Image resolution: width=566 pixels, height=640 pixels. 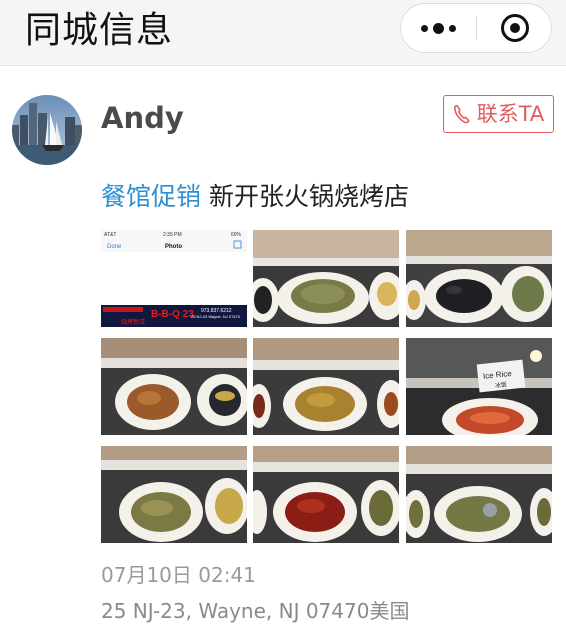 I want to click on buffet-label-cn: 冰饭, so click(x=501, y=384).